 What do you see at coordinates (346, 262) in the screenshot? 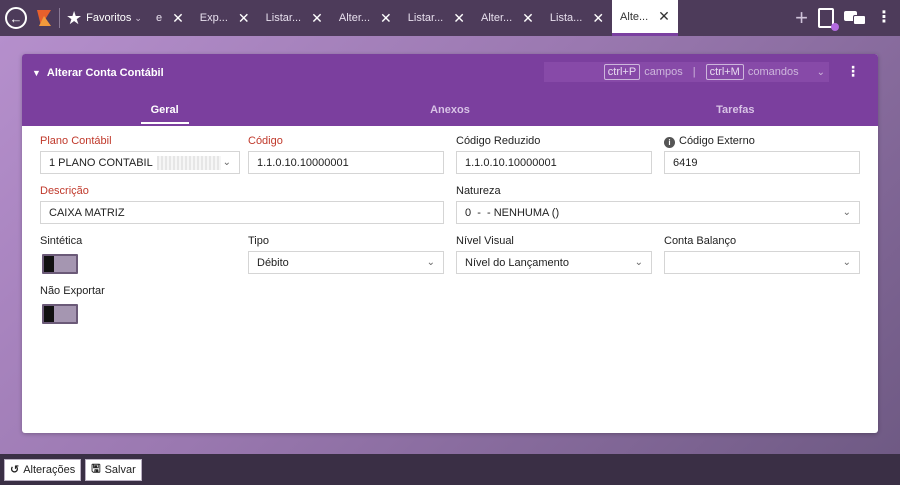
I see `tipo-select: Débito ⌄` at bounding box center [346, 262].